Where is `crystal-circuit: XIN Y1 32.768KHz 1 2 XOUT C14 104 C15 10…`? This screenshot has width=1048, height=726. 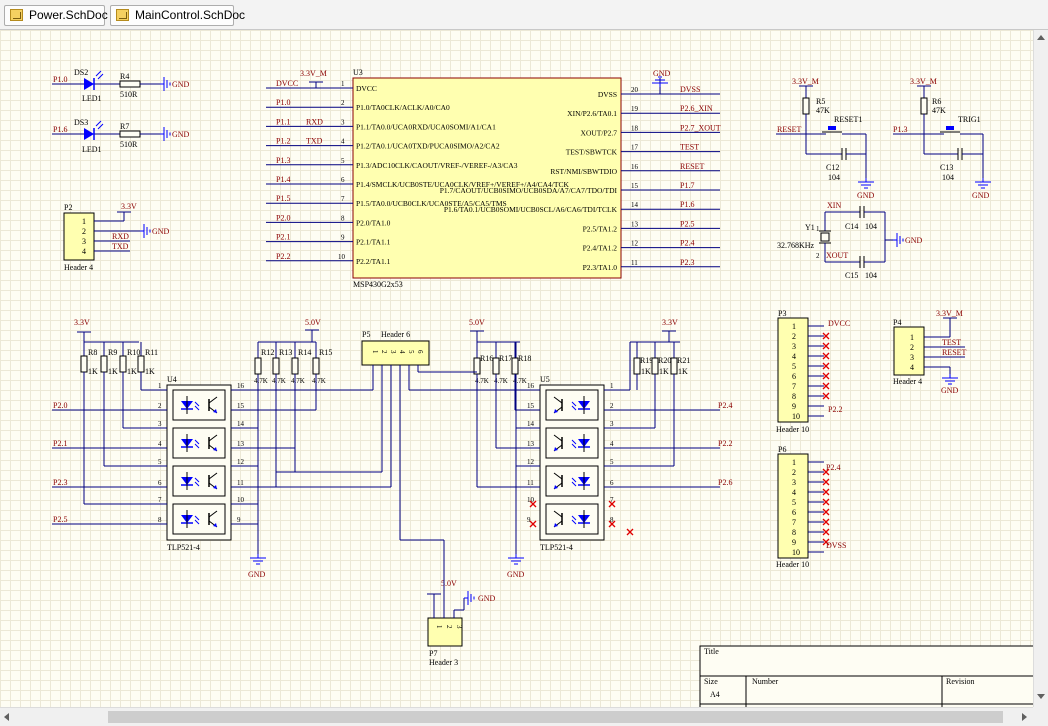 crystal-circuit: XIN Y1 32.768KHz 1 2 XOUT C14 104 C15 10… is located at coordinates (850, 240).